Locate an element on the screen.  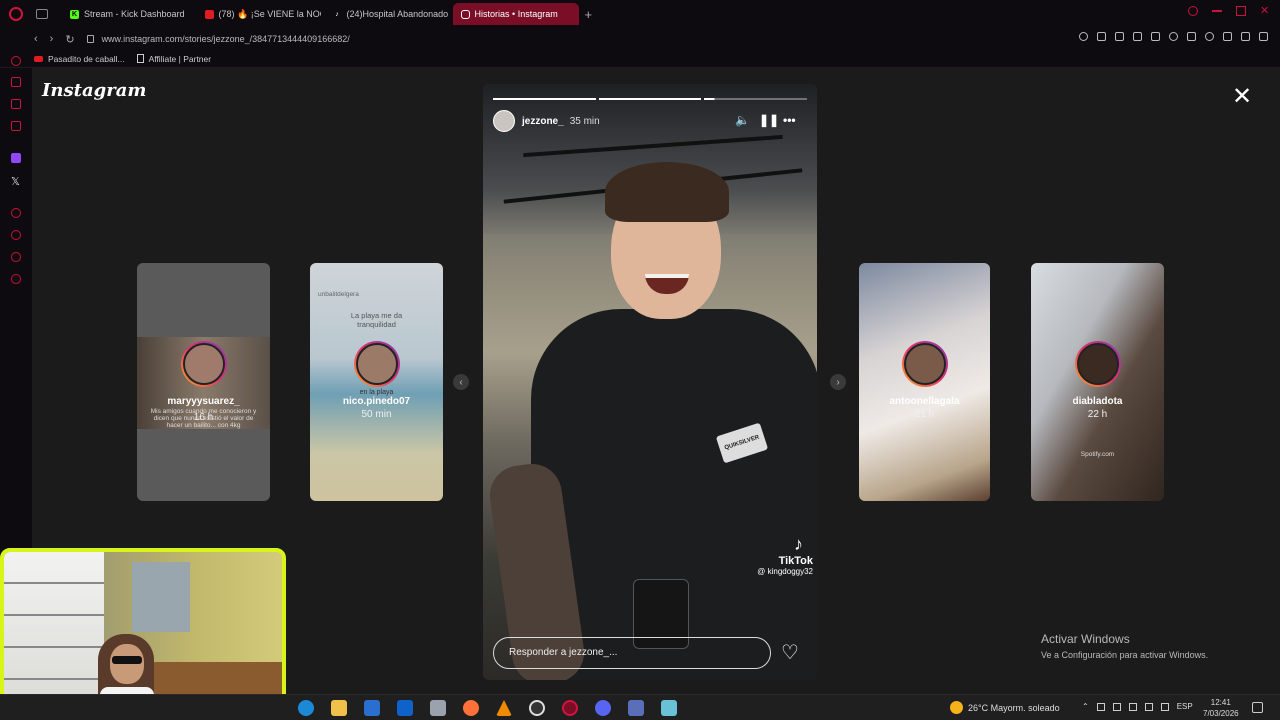
chevron-up-icon: ⌃ is located at coordinates (1085, 706).